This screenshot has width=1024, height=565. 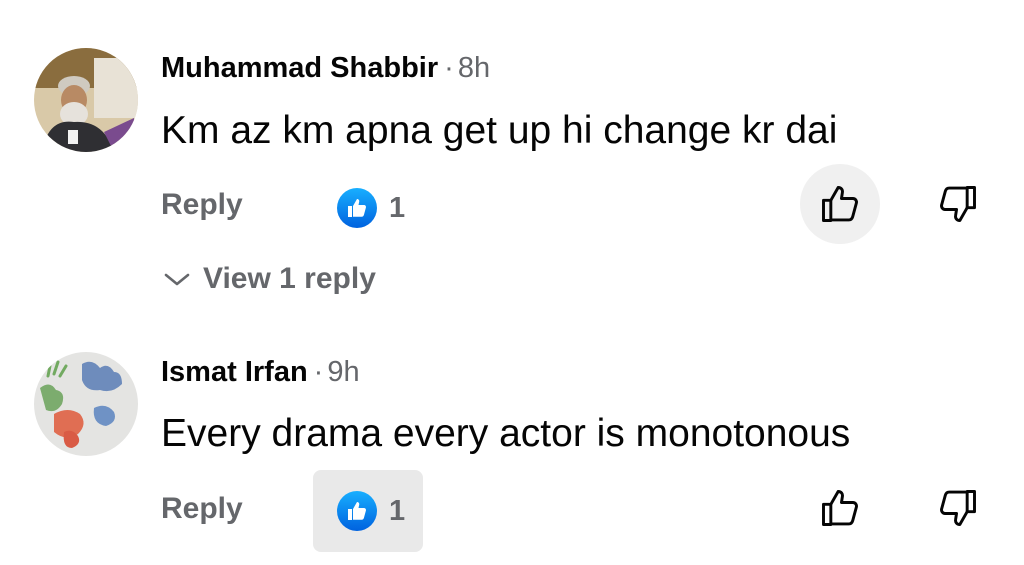 What do you see at coordinates (234, 372) in the screenshot?
I see `author-name: Ismat Irfan` at bounding box center [234, 372].